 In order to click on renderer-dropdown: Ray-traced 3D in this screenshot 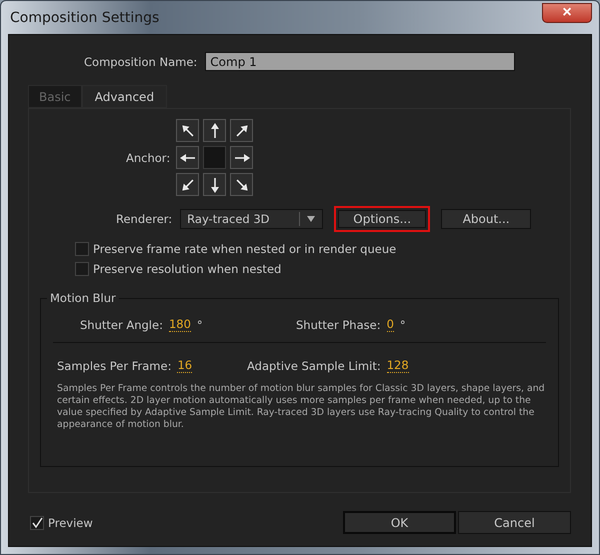, I will do `click(252, 219)`.